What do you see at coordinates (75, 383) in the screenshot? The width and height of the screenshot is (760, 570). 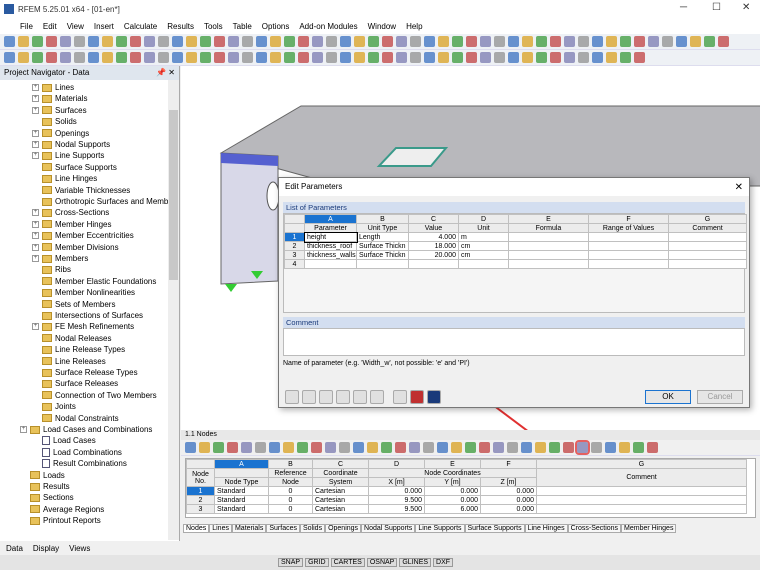 I see `tree-item: Surface Releases` at bounding box center [75, 383].